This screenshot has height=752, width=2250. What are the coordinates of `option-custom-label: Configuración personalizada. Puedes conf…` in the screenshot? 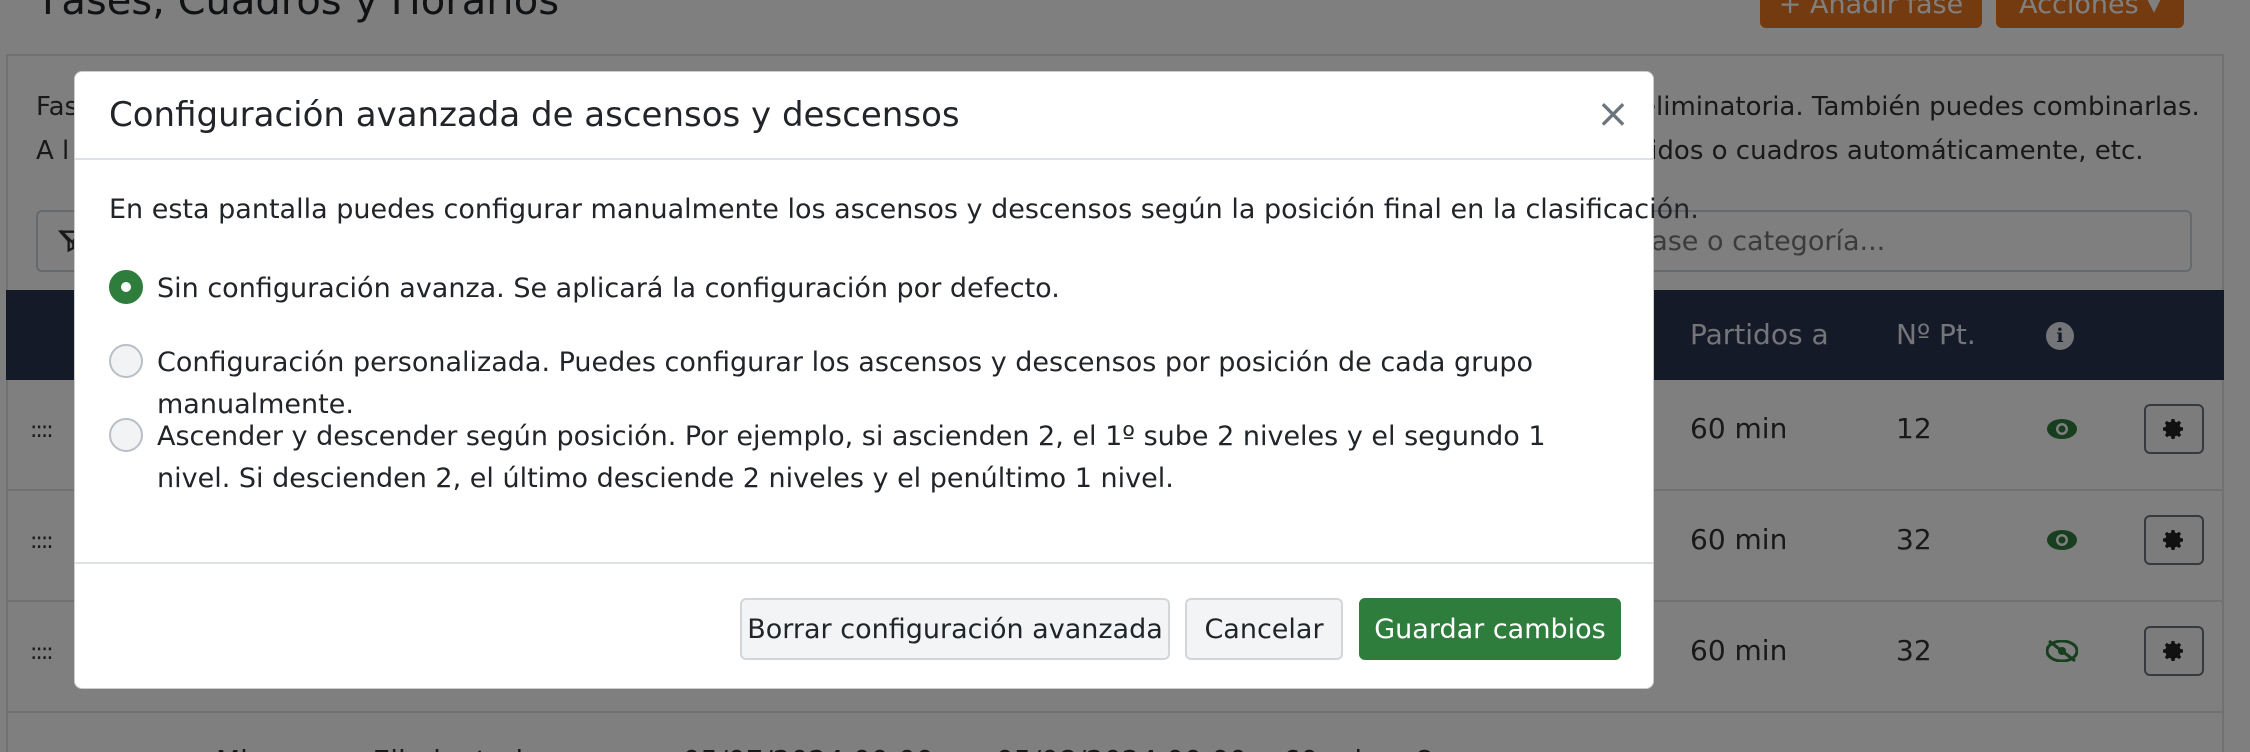 It's located at (893, 384).